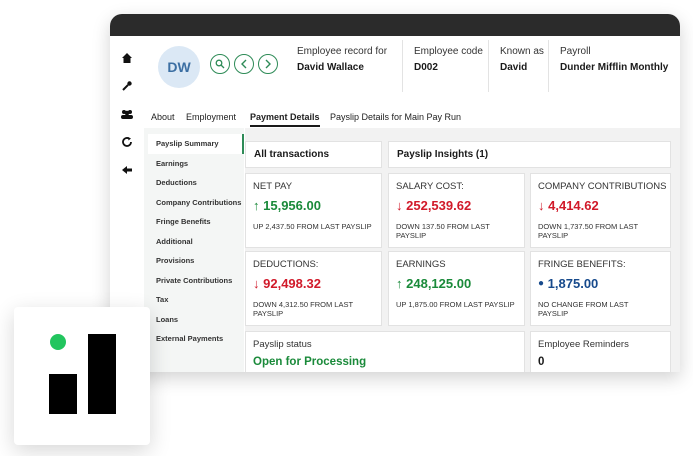 This screenshot has width=693, height=456. Describe the element at coordinates (541, 362) in the screenshot. I see `employee-reminders-value: 0` at that location.